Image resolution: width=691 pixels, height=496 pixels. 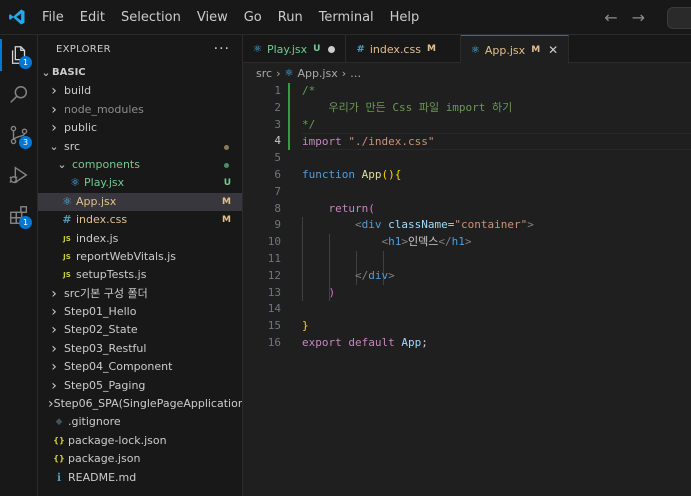 What do you see at coordinates (431, 49) in the screenshot?
I see `git-status-badge: M` at bounding box center [431, 49].